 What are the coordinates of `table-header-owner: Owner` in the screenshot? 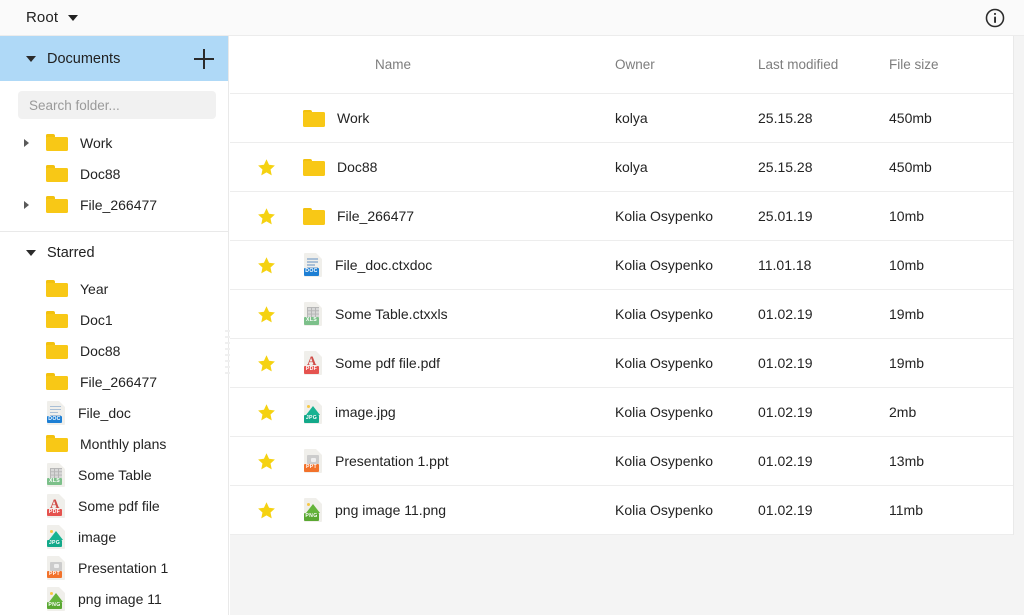 It's located at (686, 64).